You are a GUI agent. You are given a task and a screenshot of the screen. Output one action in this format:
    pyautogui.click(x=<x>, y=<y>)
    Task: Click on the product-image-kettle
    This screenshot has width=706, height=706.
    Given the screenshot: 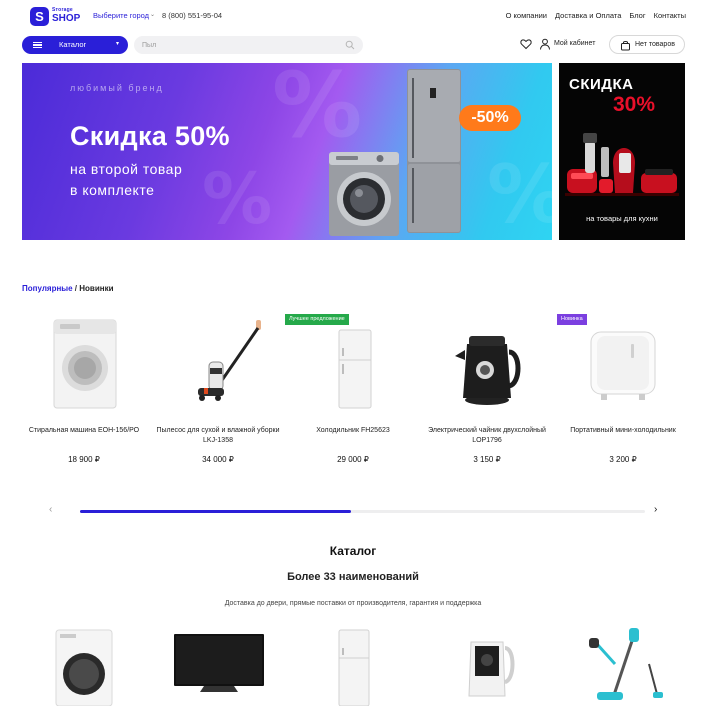 What is the action you would take?
    pyautogui.click(x=488, y=370)
    